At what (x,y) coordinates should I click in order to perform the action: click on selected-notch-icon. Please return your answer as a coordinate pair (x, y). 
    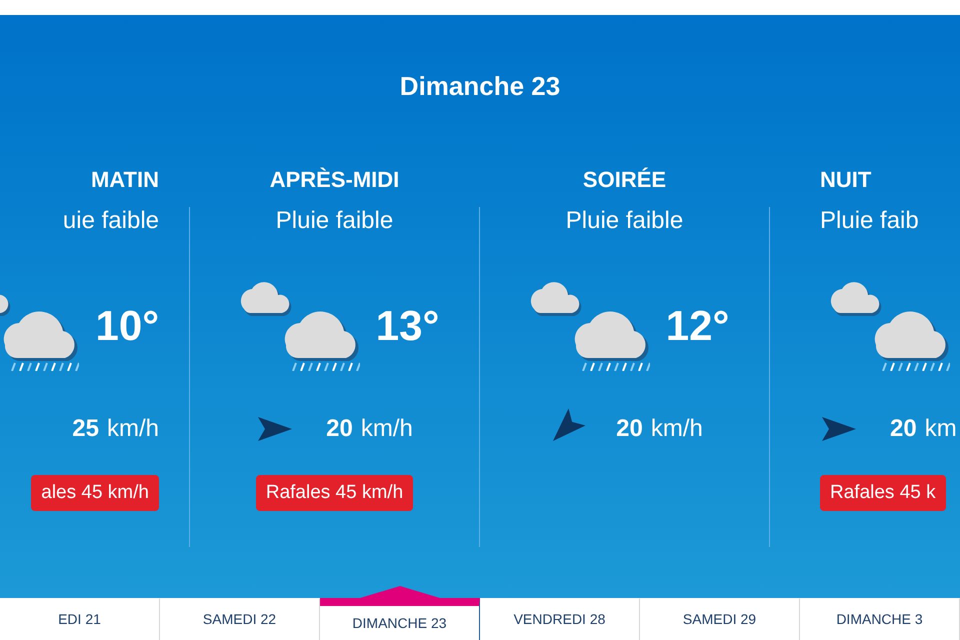
    Looking at the image, I should click on (400, 592).